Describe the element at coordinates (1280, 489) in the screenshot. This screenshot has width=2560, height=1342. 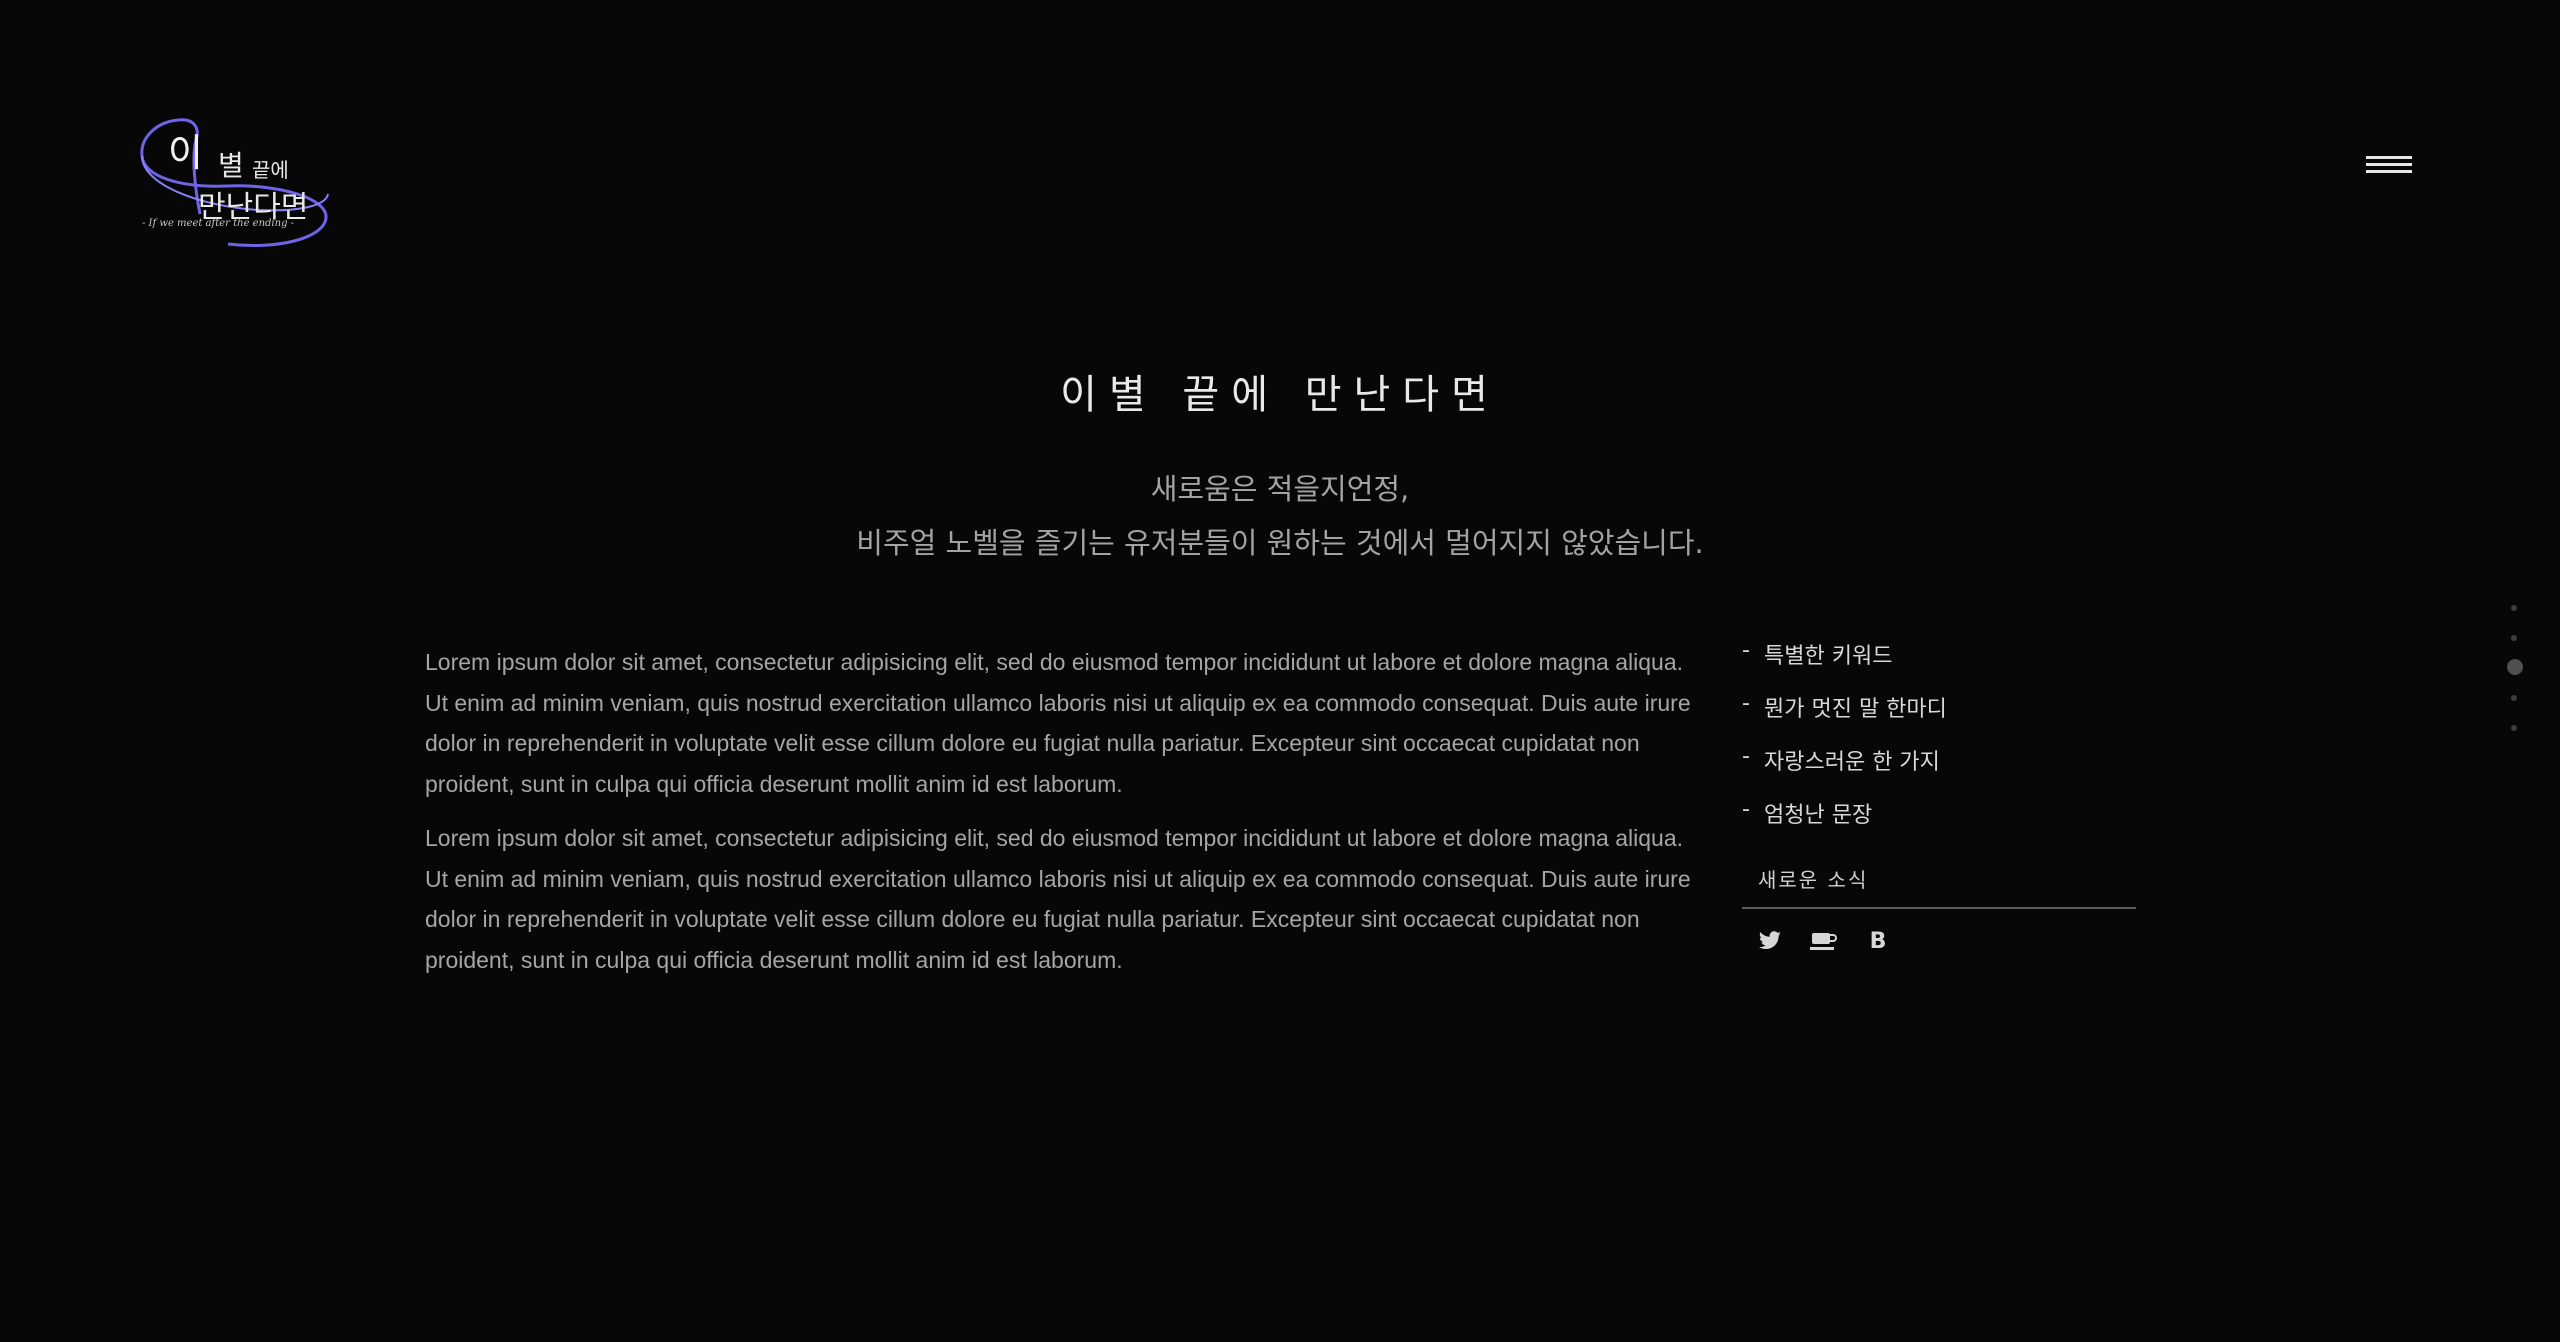
I see `subtitle-line-1: 새로움은 적을지언정,` at that location.